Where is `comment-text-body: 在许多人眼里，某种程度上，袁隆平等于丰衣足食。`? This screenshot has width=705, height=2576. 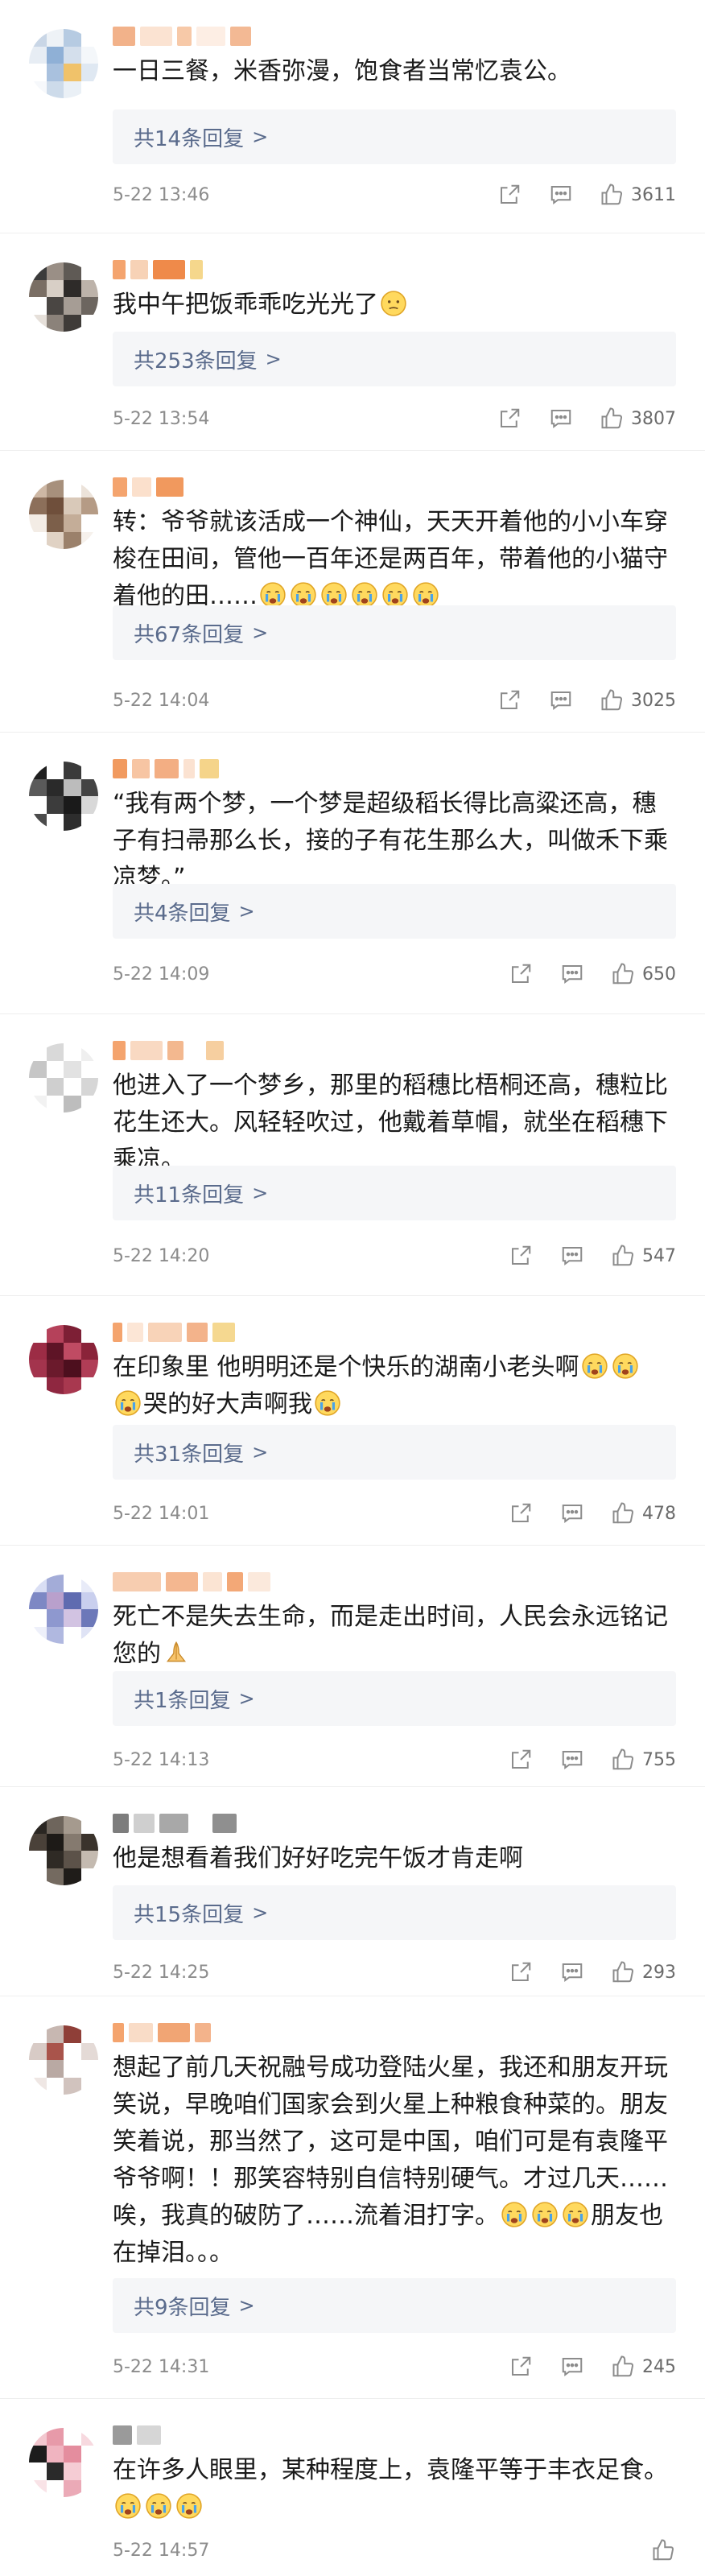 comment-text-body: 在许多人眼里，某种程度上，袁隆平等于丰衣足食。 is located at coordinates (390, 2470).